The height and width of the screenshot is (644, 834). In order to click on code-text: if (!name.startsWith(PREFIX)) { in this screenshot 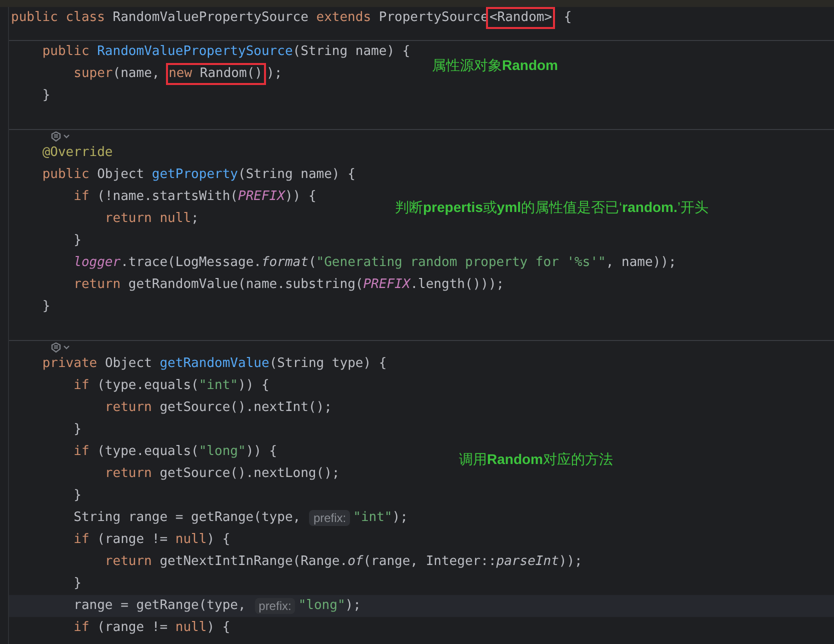, I will do `click(195, 197)`.